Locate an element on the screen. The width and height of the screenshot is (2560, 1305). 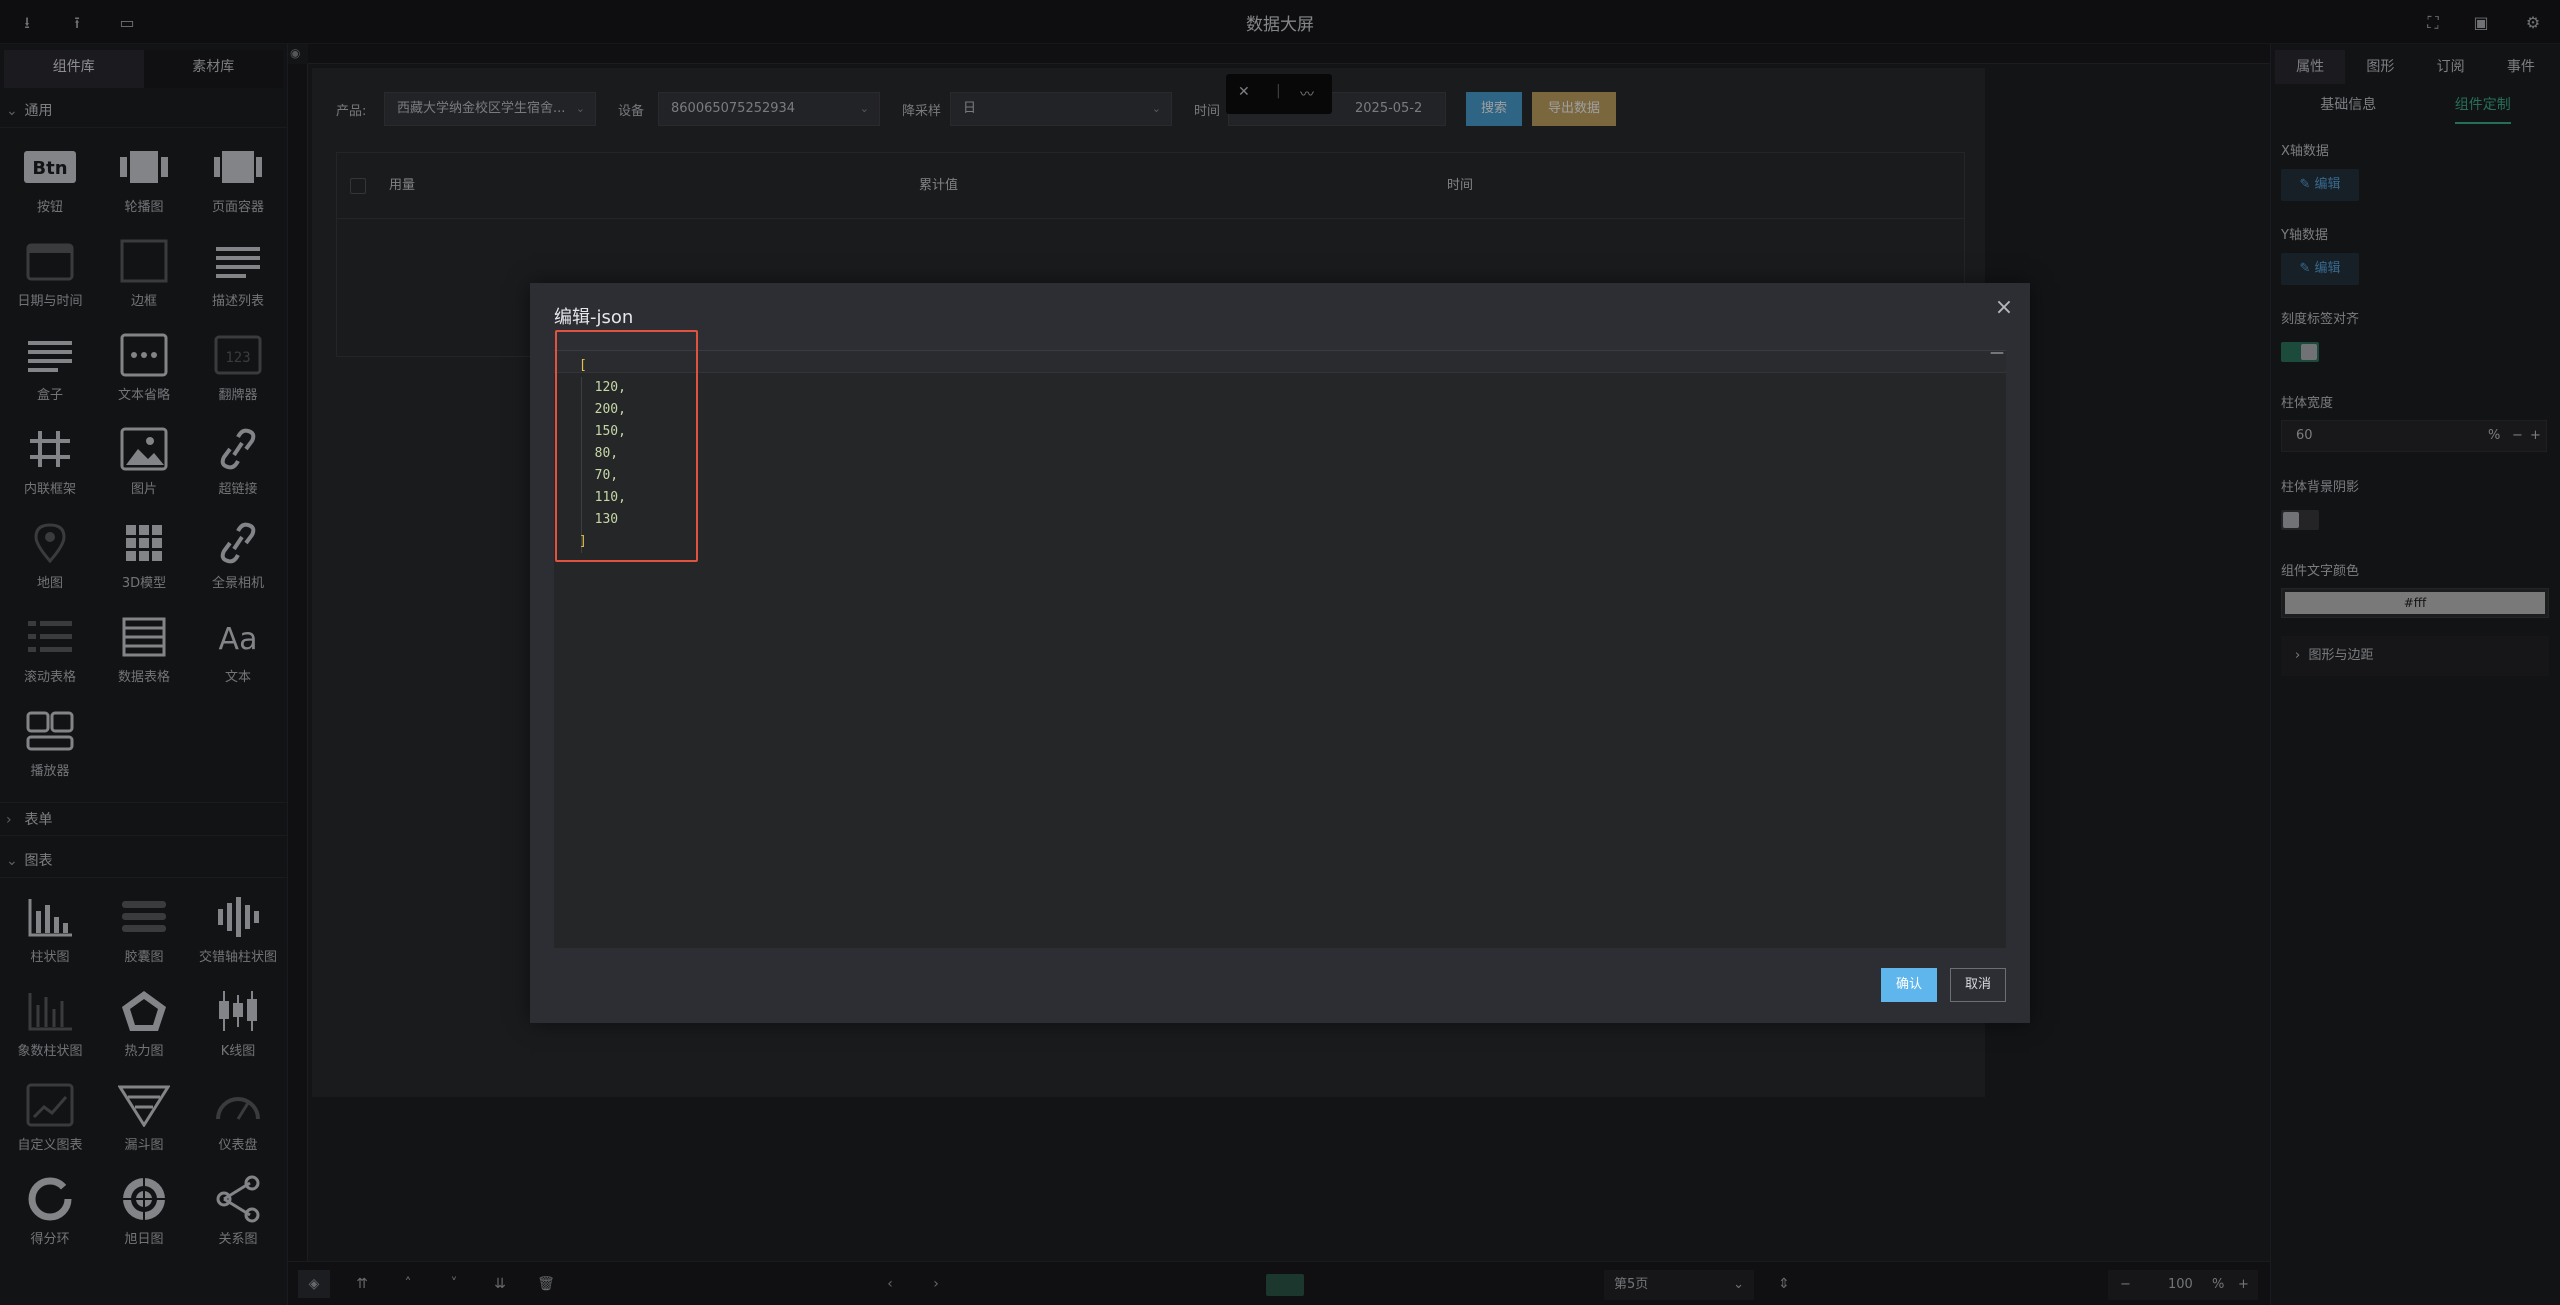
confirm-button: 确认 is located at coordinates (1909, 985).